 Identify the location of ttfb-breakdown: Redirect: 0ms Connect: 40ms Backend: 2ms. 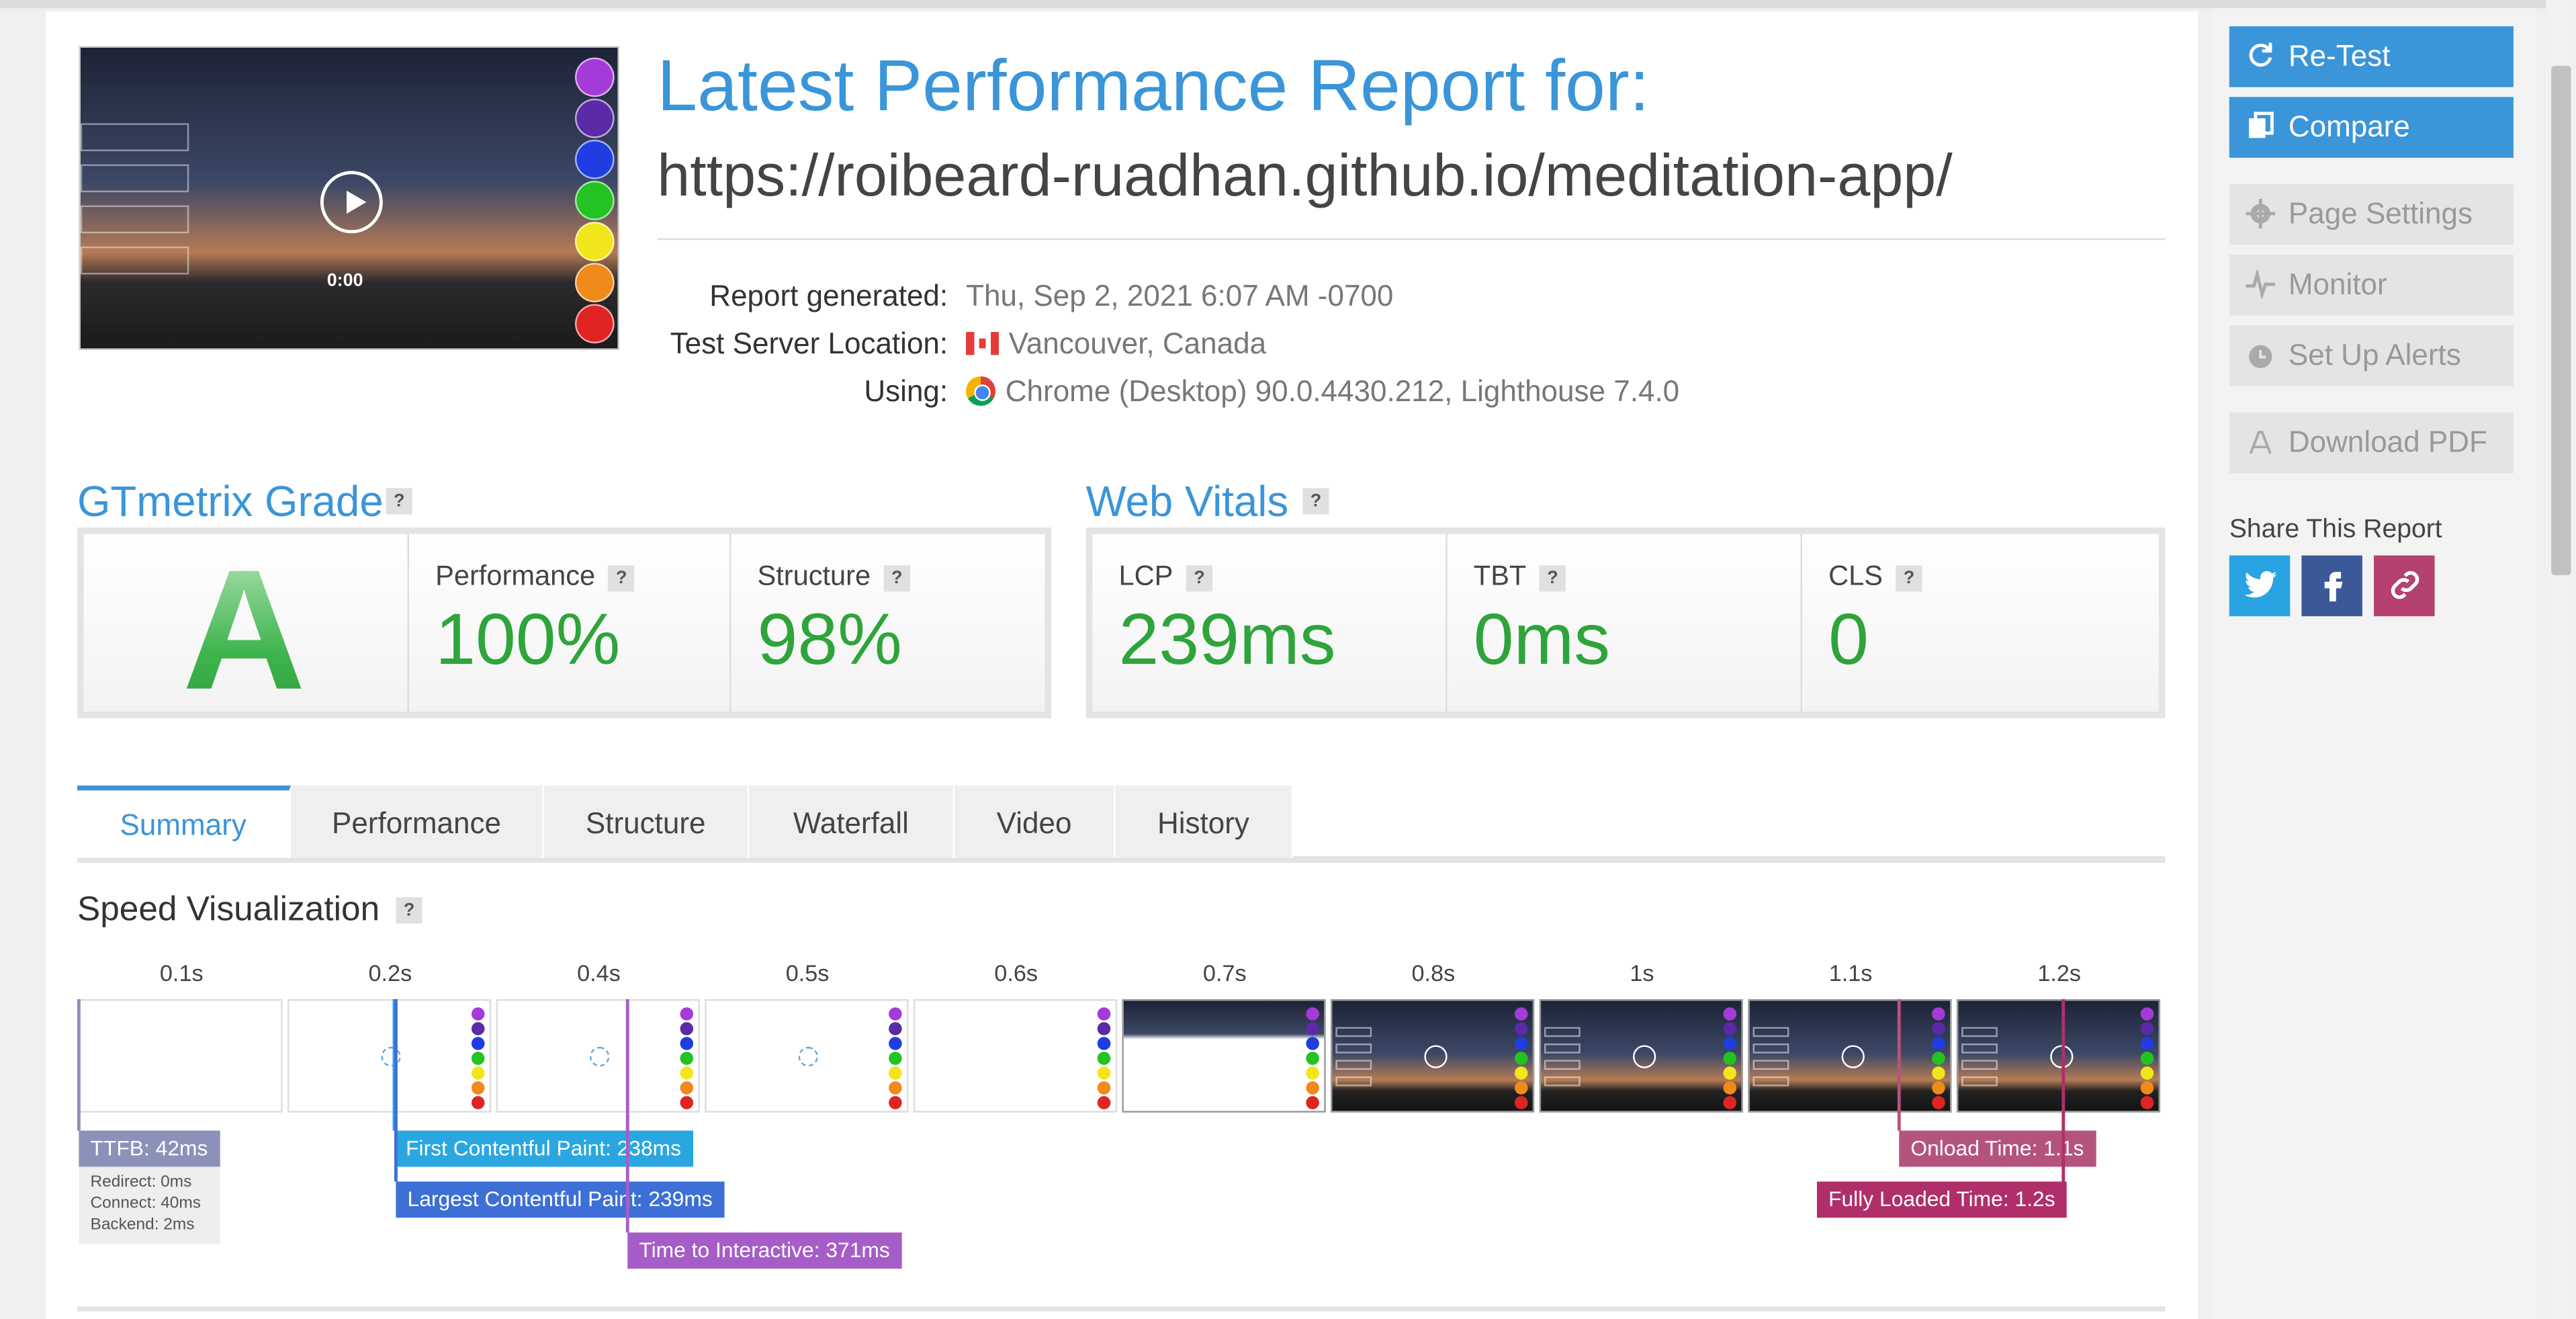
(150, 1205).